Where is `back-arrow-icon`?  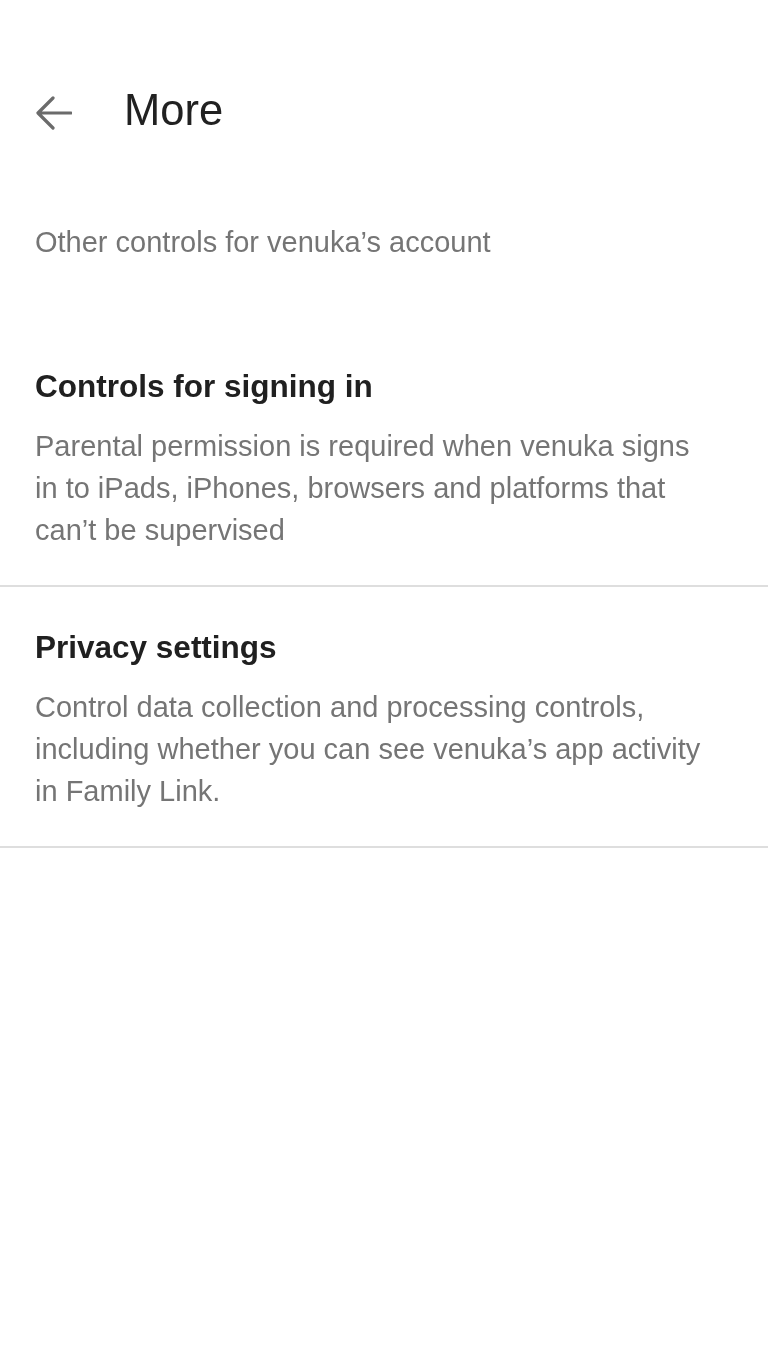 back-arrow-icon is located at coordinates (54, 113).